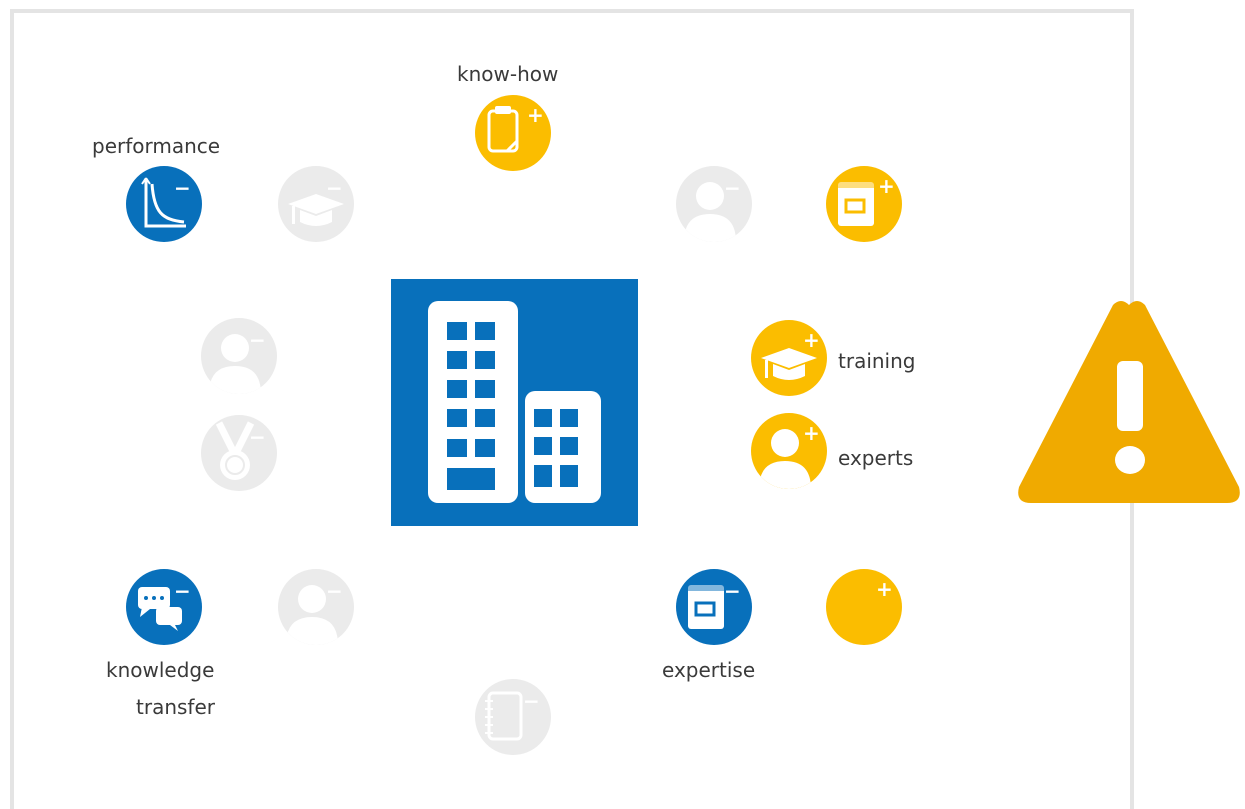  Describe the element at coordinates (714, 204) in the screenshot. I see `inactive-experts-node: −` at that location.